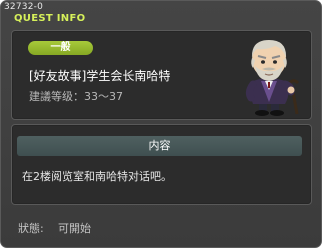 The width and height of the screenshot is (322, 248). I want to click on quest-name: [好友故事]学生会长南哈特, so click(100, 76).